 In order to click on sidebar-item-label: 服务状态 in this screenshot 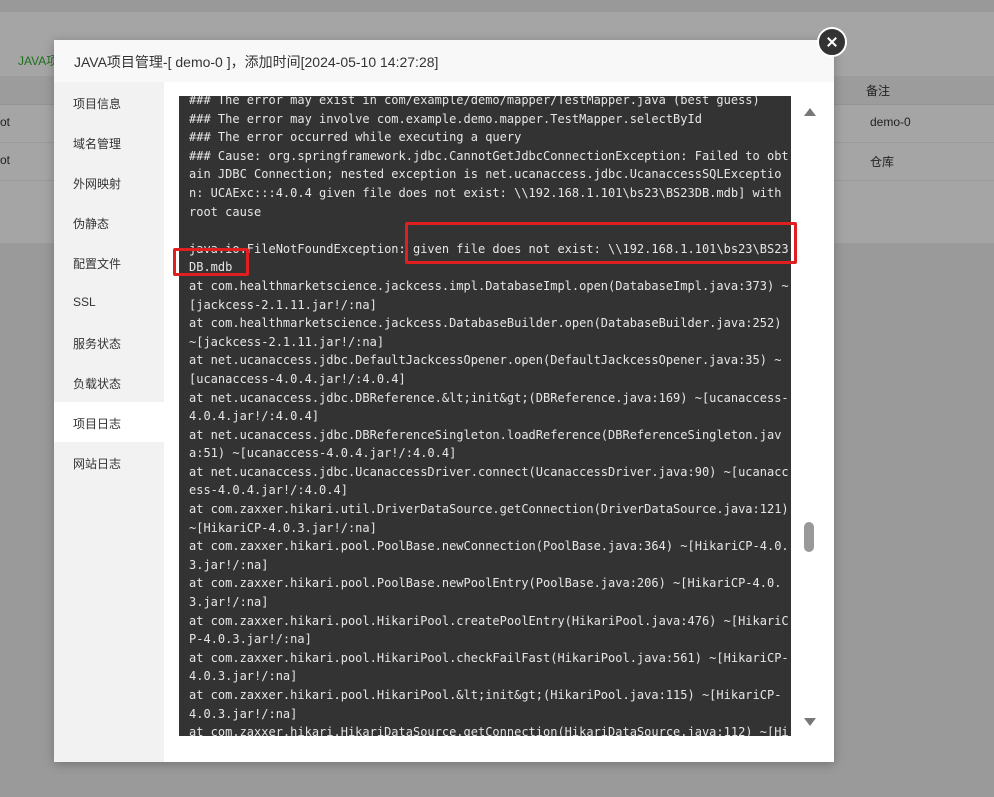, I will do `click(97, 344)`.